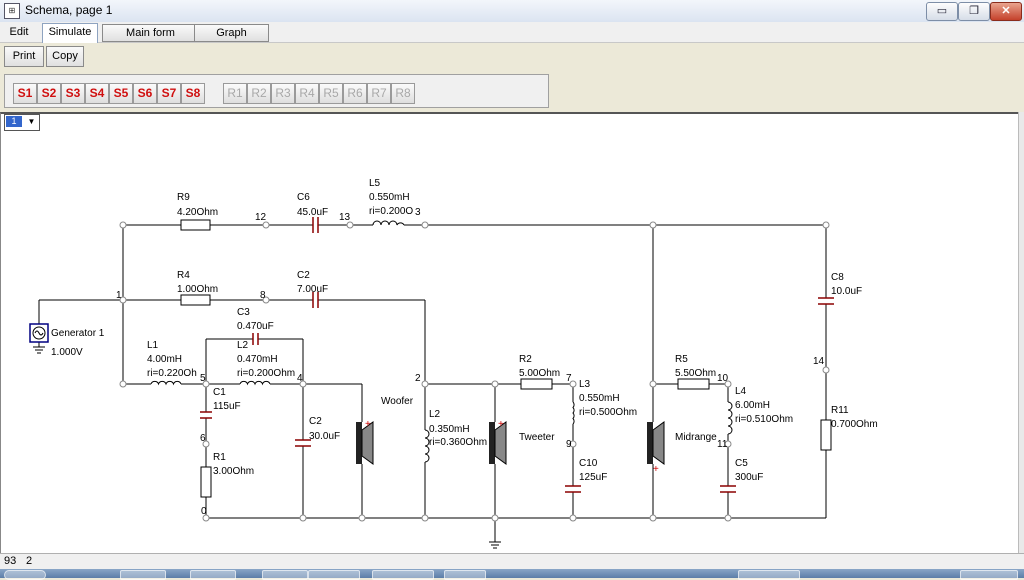 Image resolution: width=1024 pixels, height=580 pixels. What do you see at coordinates (379, 93) in the screenshot?
I see `response-button-r7: R7` at bounding box center [379, 93].